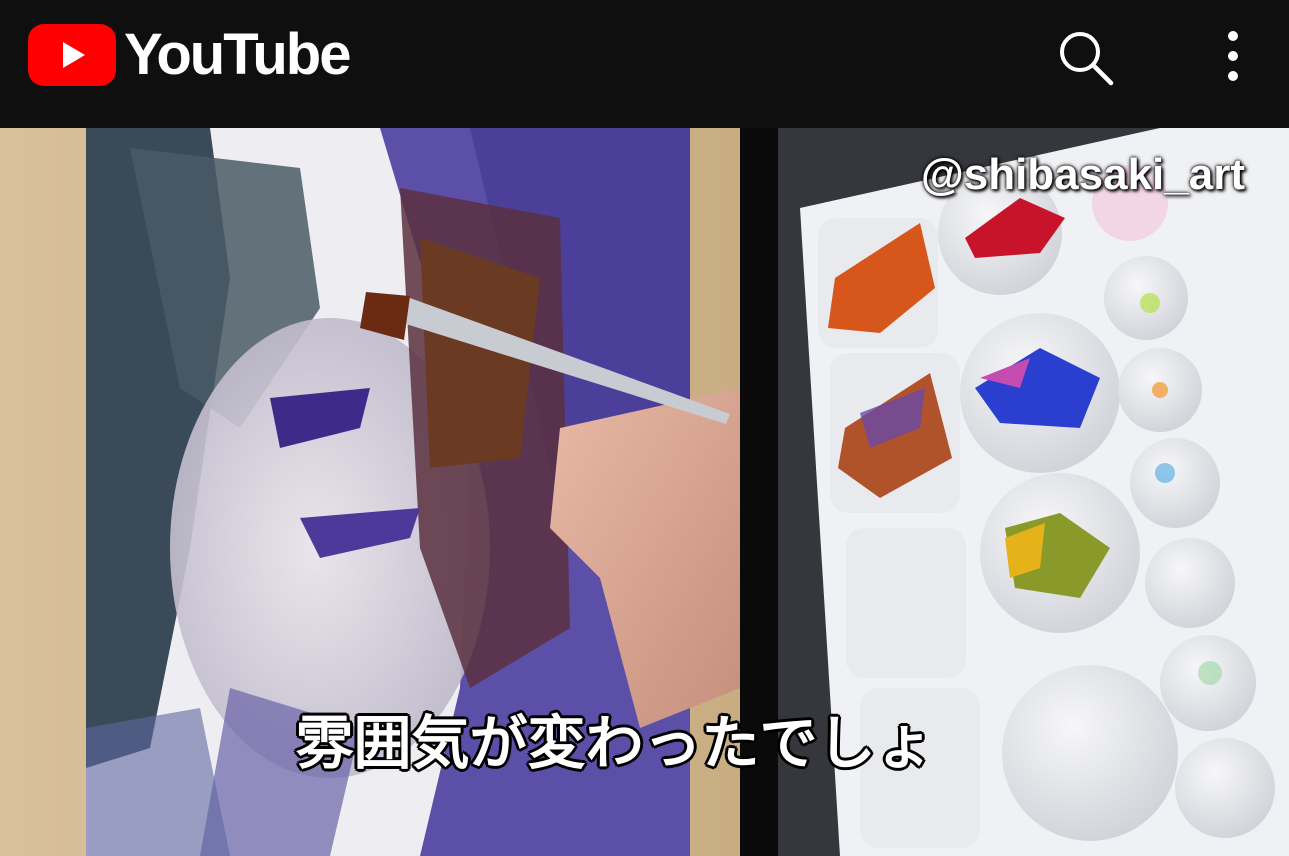  I want to click on youtube-logo: YouTube, so click(189, 54).